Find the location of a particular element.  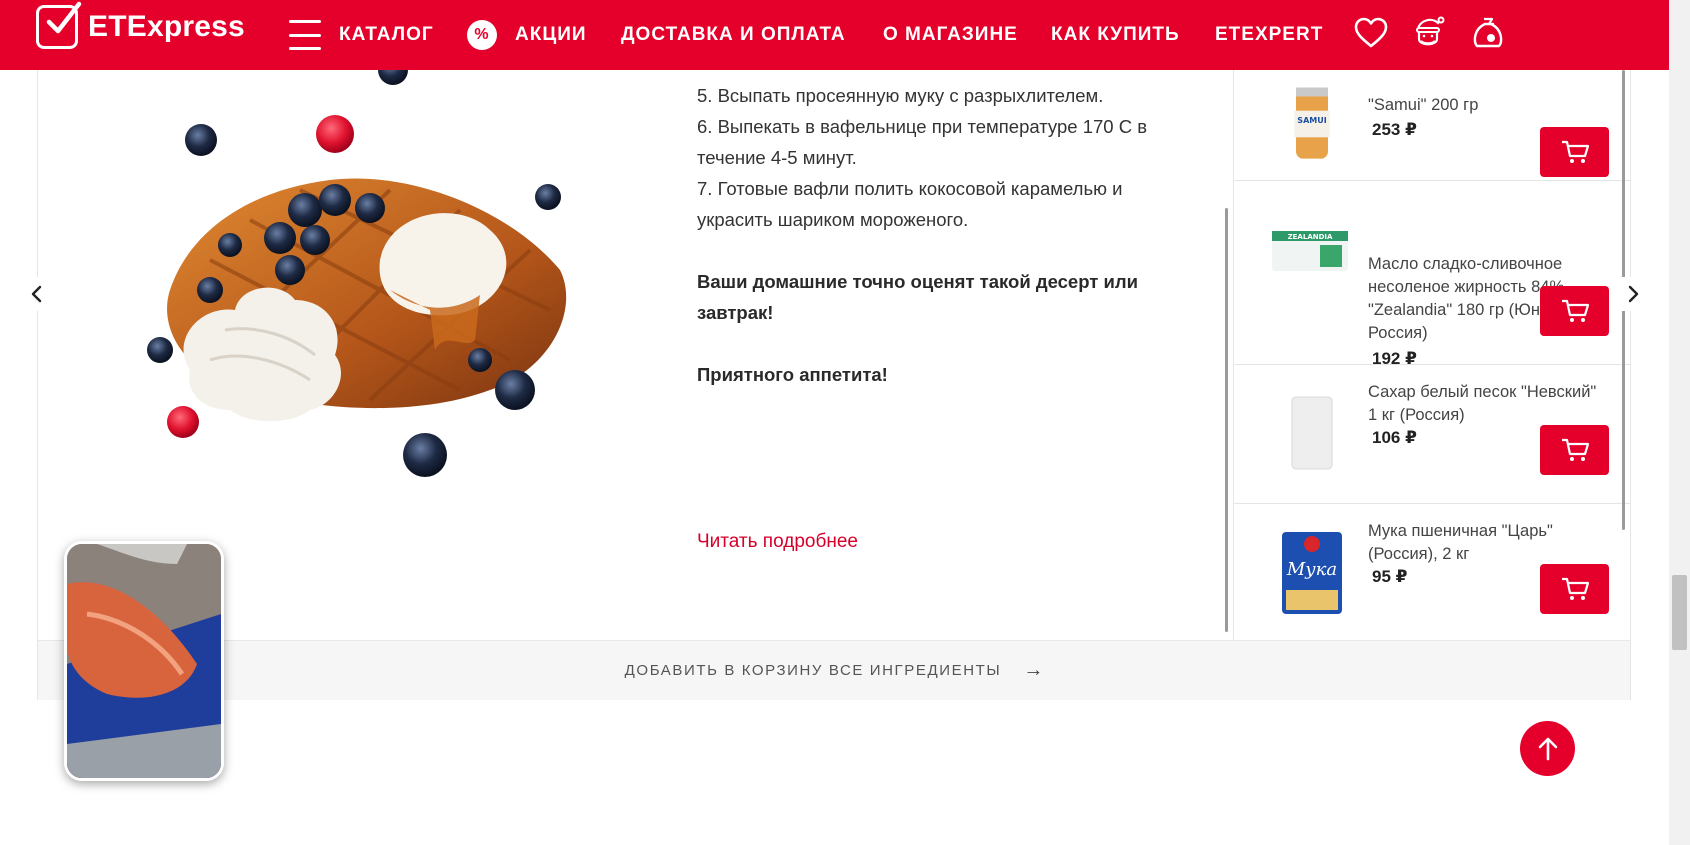

arrow-right-icon: → is located at coordinates (1033, 670).